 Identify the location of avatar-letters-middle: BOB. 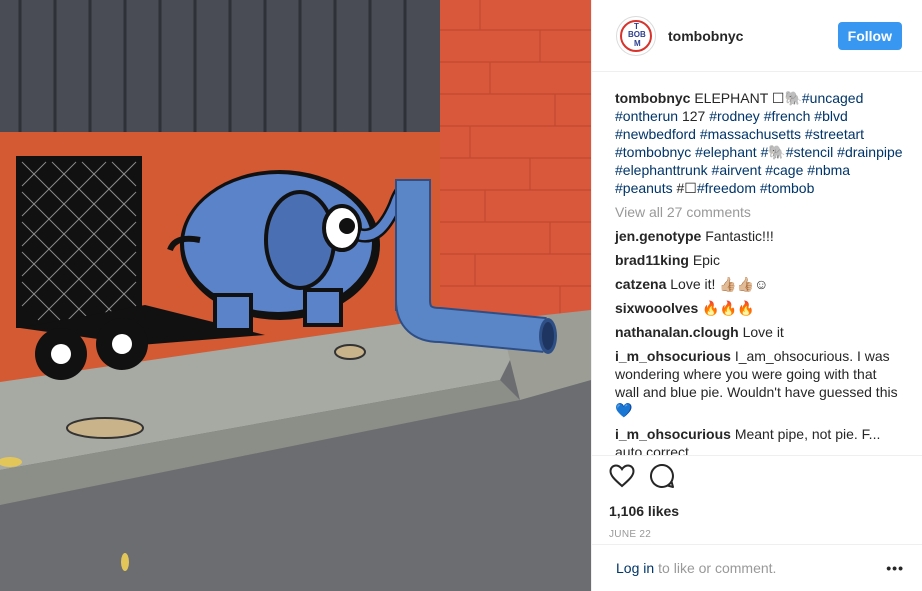
(637, 34).